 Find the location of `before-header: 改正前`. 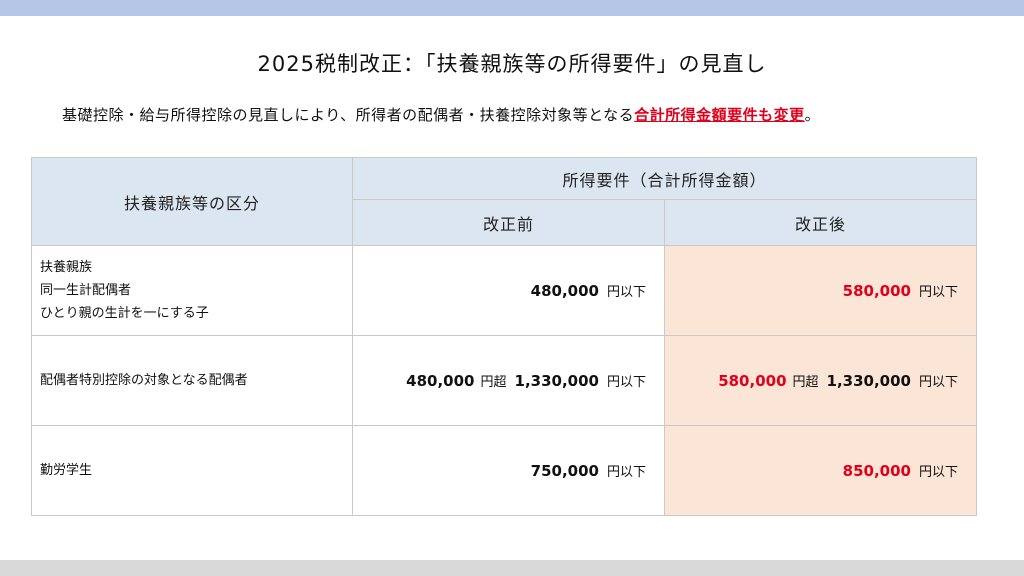

before-header: 改正前 is located at coordinates (508, 222).